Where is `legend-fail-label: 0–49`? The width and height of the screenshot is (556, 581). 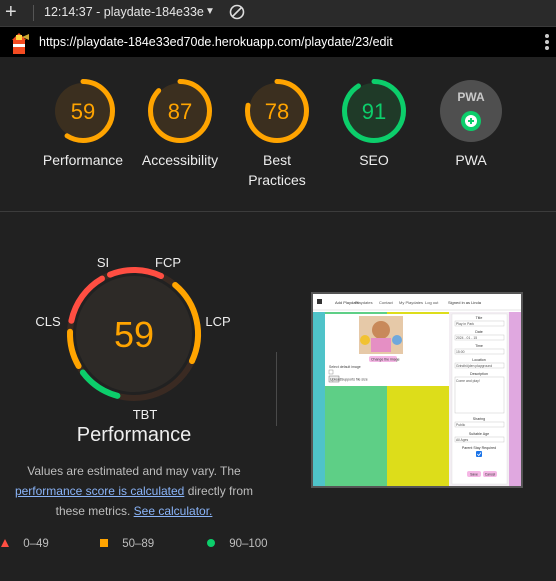
legend-fail-label: 0–49 is located at coordinates (36, 544).